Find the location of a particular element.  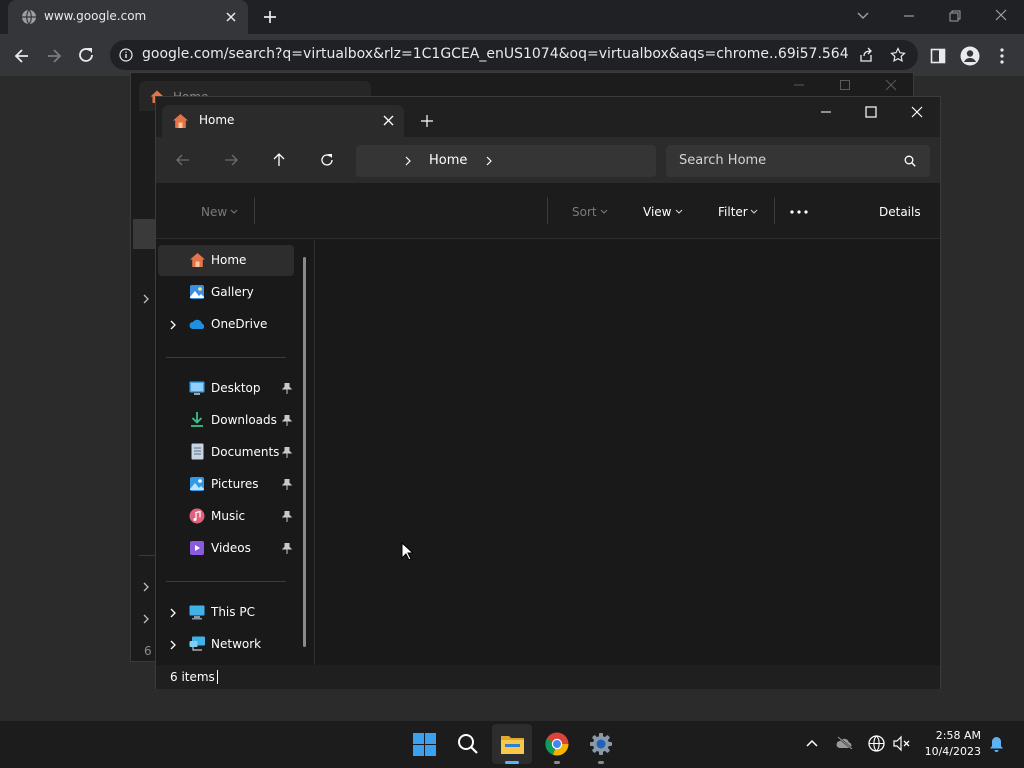

toolbar-divider is located at coordinates (547, 210).